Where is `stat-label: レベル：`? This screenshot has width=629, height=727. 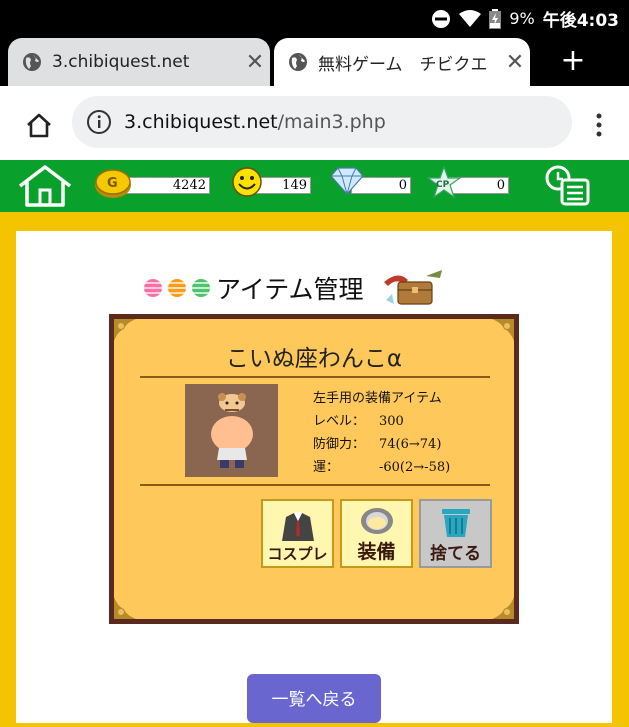
stat-label: レベル： is located at coordinates (339, 421).